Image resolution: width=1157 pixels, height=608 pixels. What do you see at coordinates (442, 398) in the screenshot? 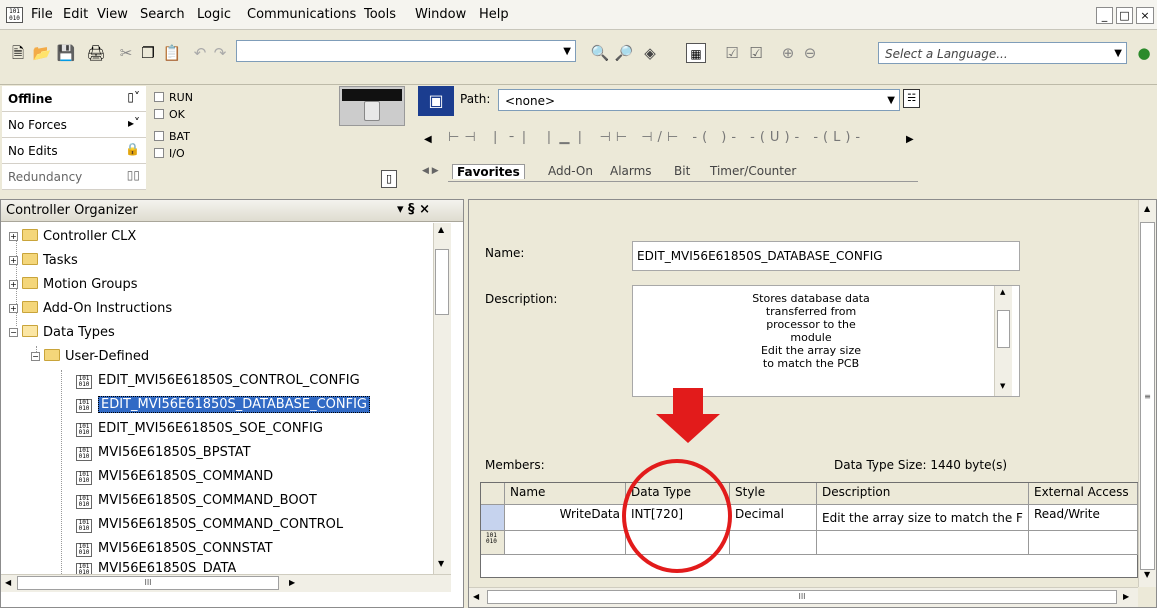
I see `organizer-vscroll: ▲ ▼` at bounding box center [442, 398].